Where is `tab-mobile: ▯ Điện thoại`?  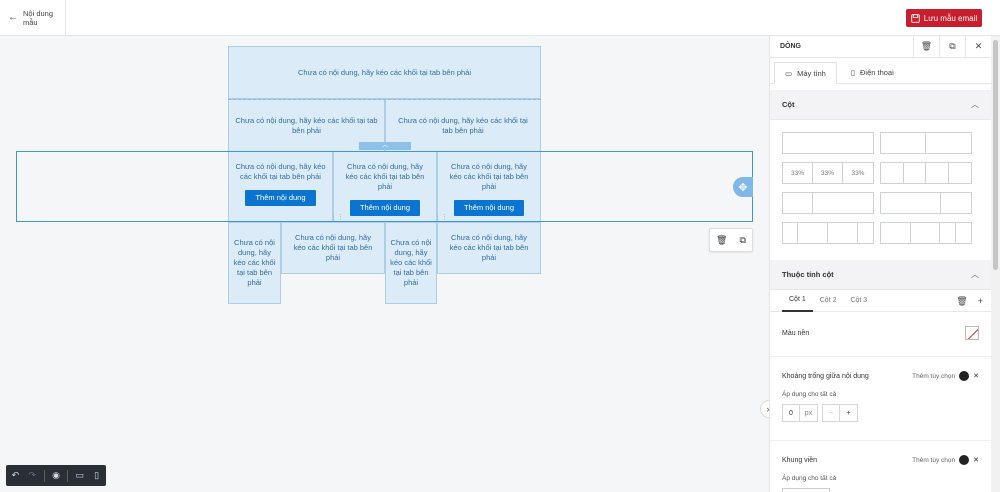 tab-mobile: ▯ Điện thoại is located at coordinates (872, 72).